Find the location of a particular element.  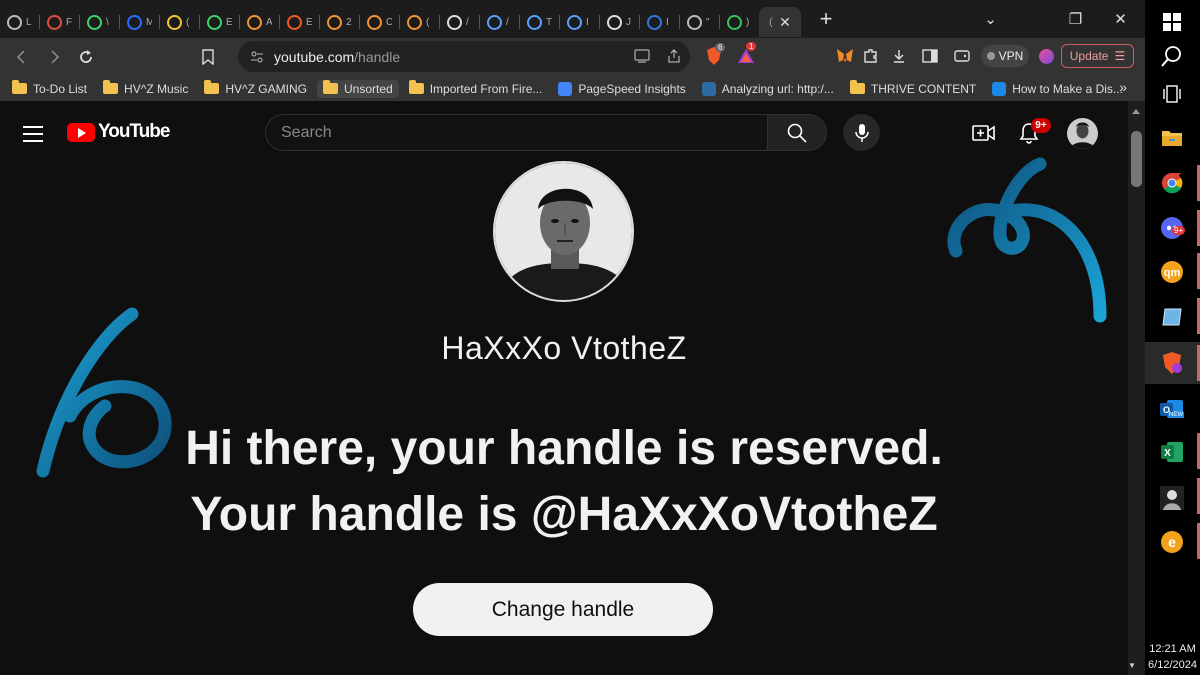

tab-title: E is located at coordinates (229, 22).